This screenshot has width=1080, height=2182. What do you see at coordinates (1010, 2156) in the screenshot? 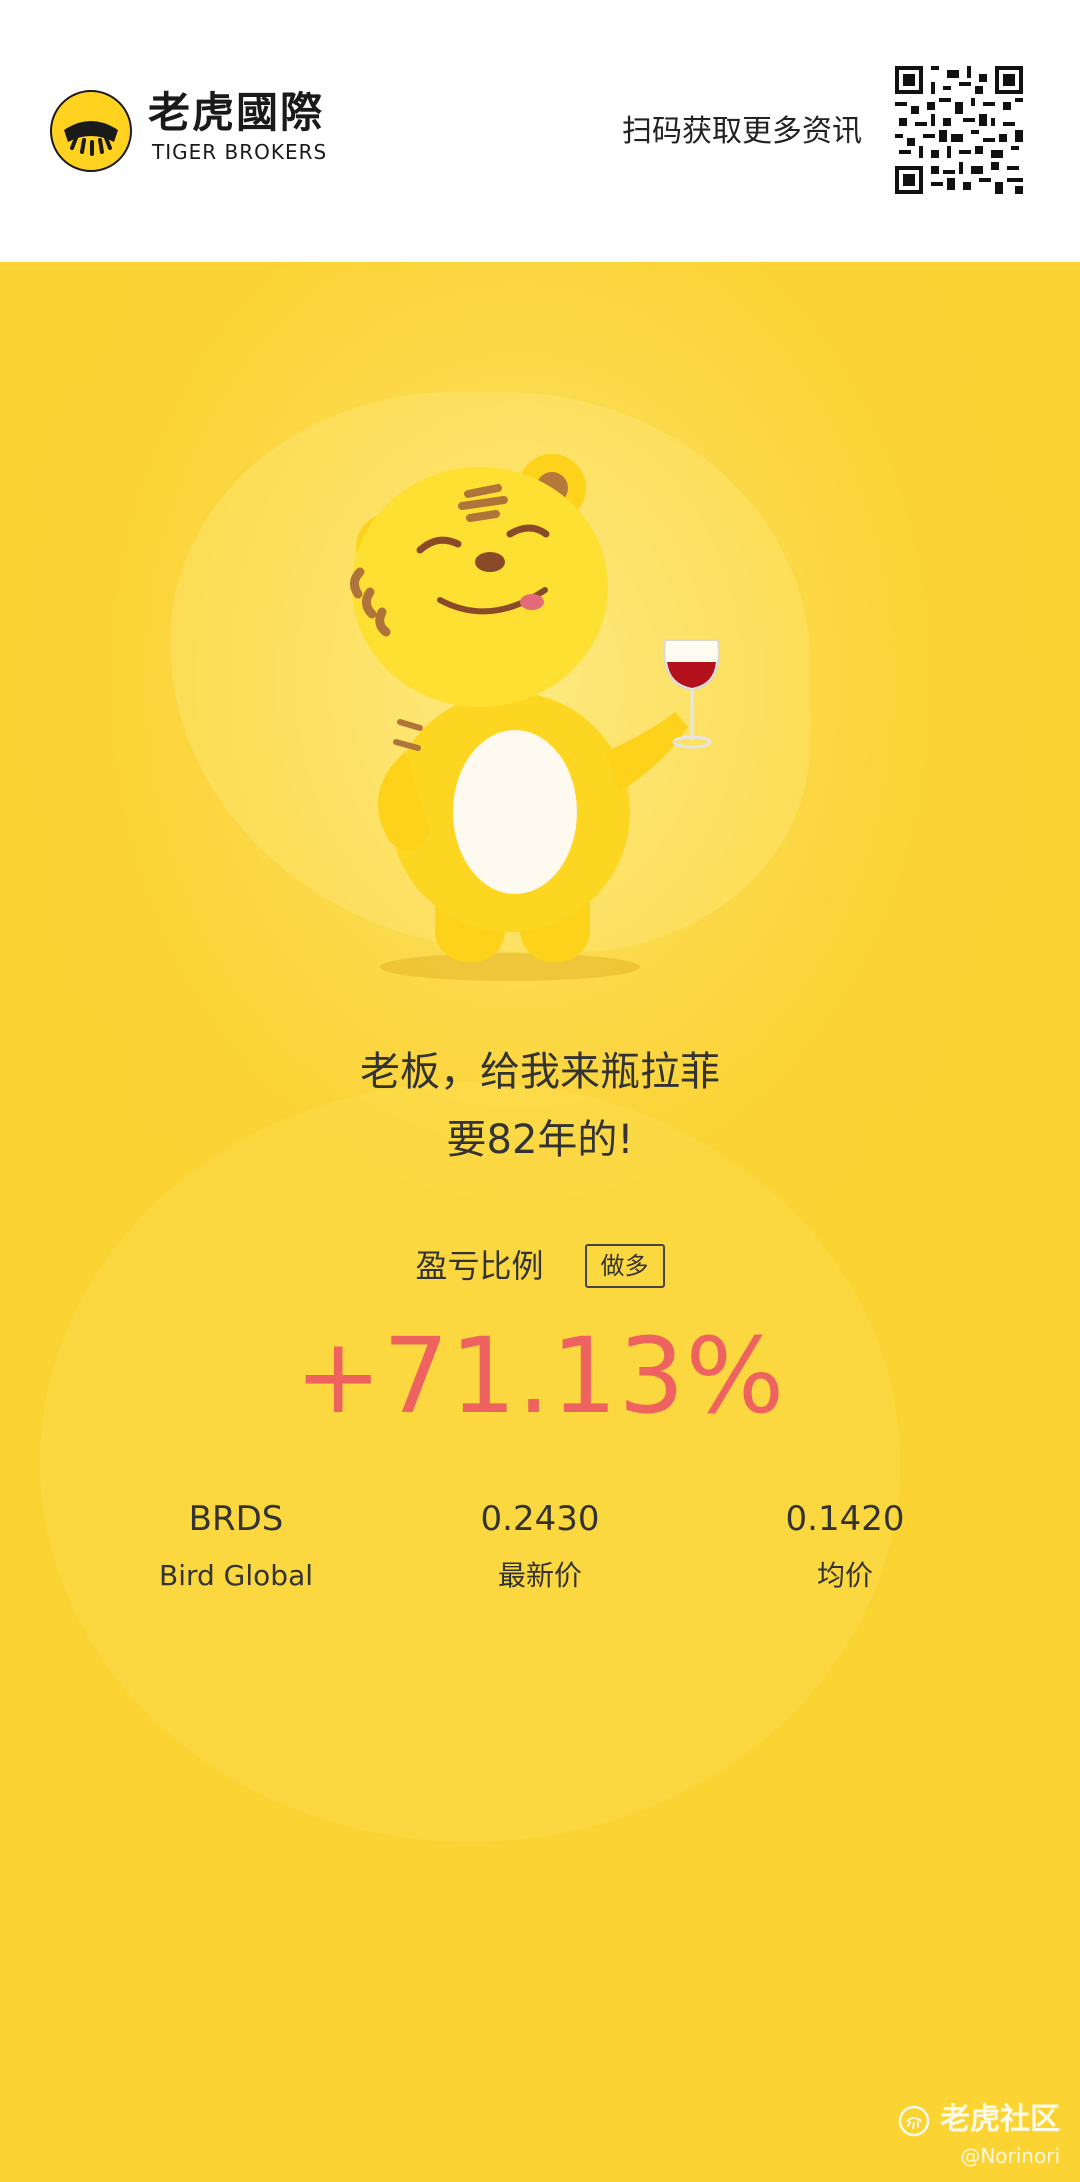
I see `watermark-username: @Norinori` at bounding box center [1010, 2156].